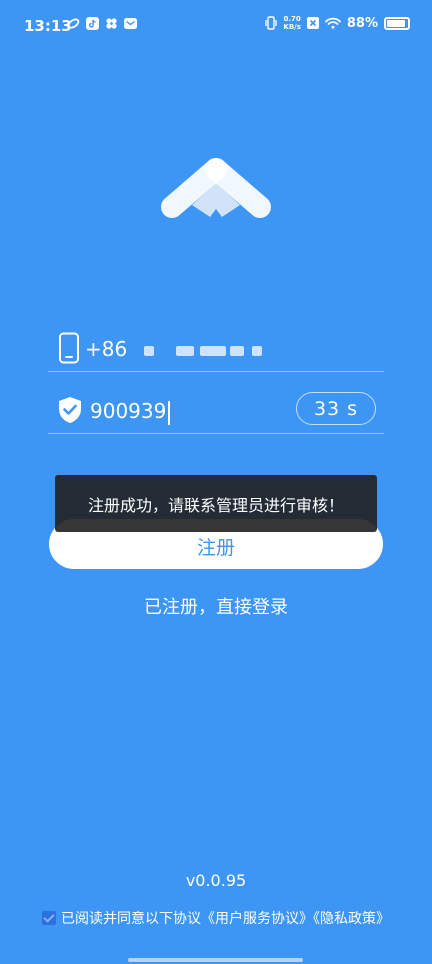 The height and width of the screenshot is (964, 432). Describe the element at coordinates (216, 880) in the screenshot. I see `app-version: v0.0.95` at that location.